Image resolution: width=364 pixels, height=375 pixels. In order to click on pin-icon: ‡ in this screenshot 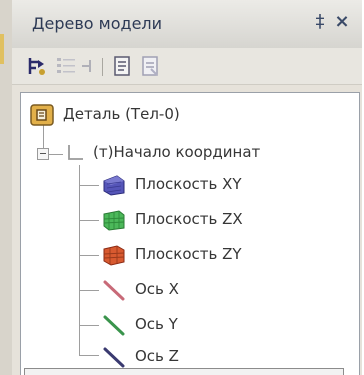, I will do `click(320, 22)`.